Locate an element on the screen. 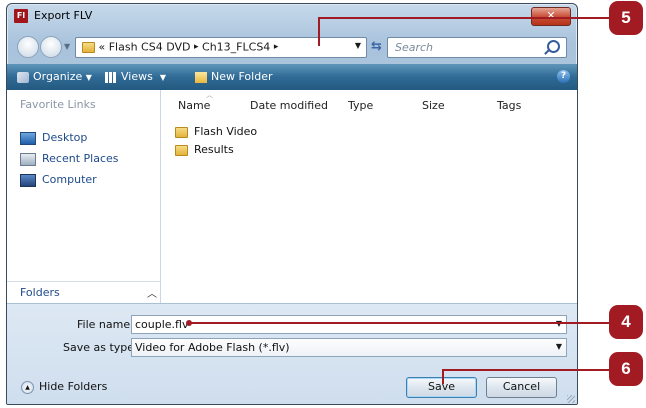 The image size is (646, 408). address-bar: « Flash CS4 DVD ▸ Ch13_FLCS4 ▸ ▼ is located at coordinates (221, 47).